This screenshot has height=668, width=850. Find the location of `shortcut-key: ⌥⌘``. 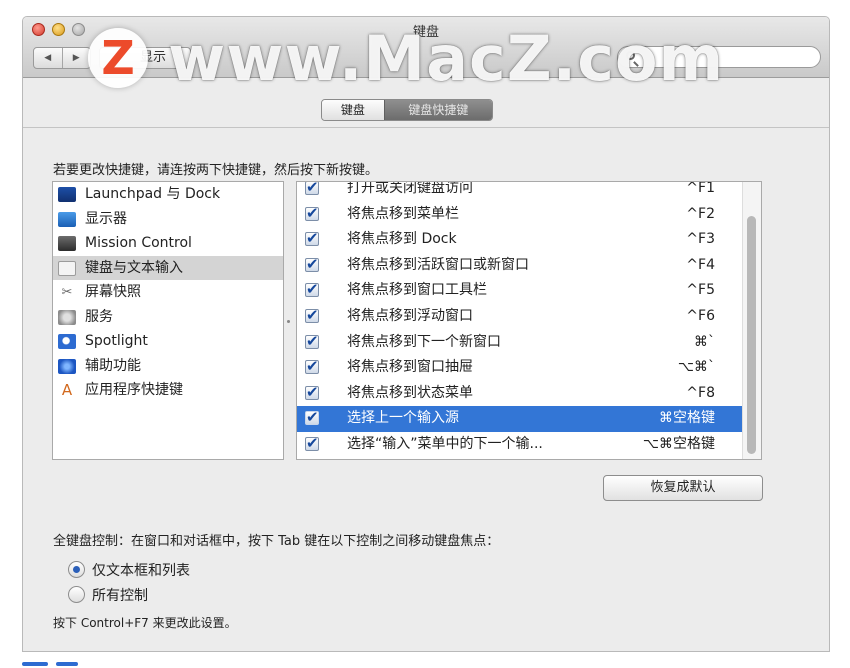

shortcut-key: ⌥⌘` is located at coordinates (696, 368).